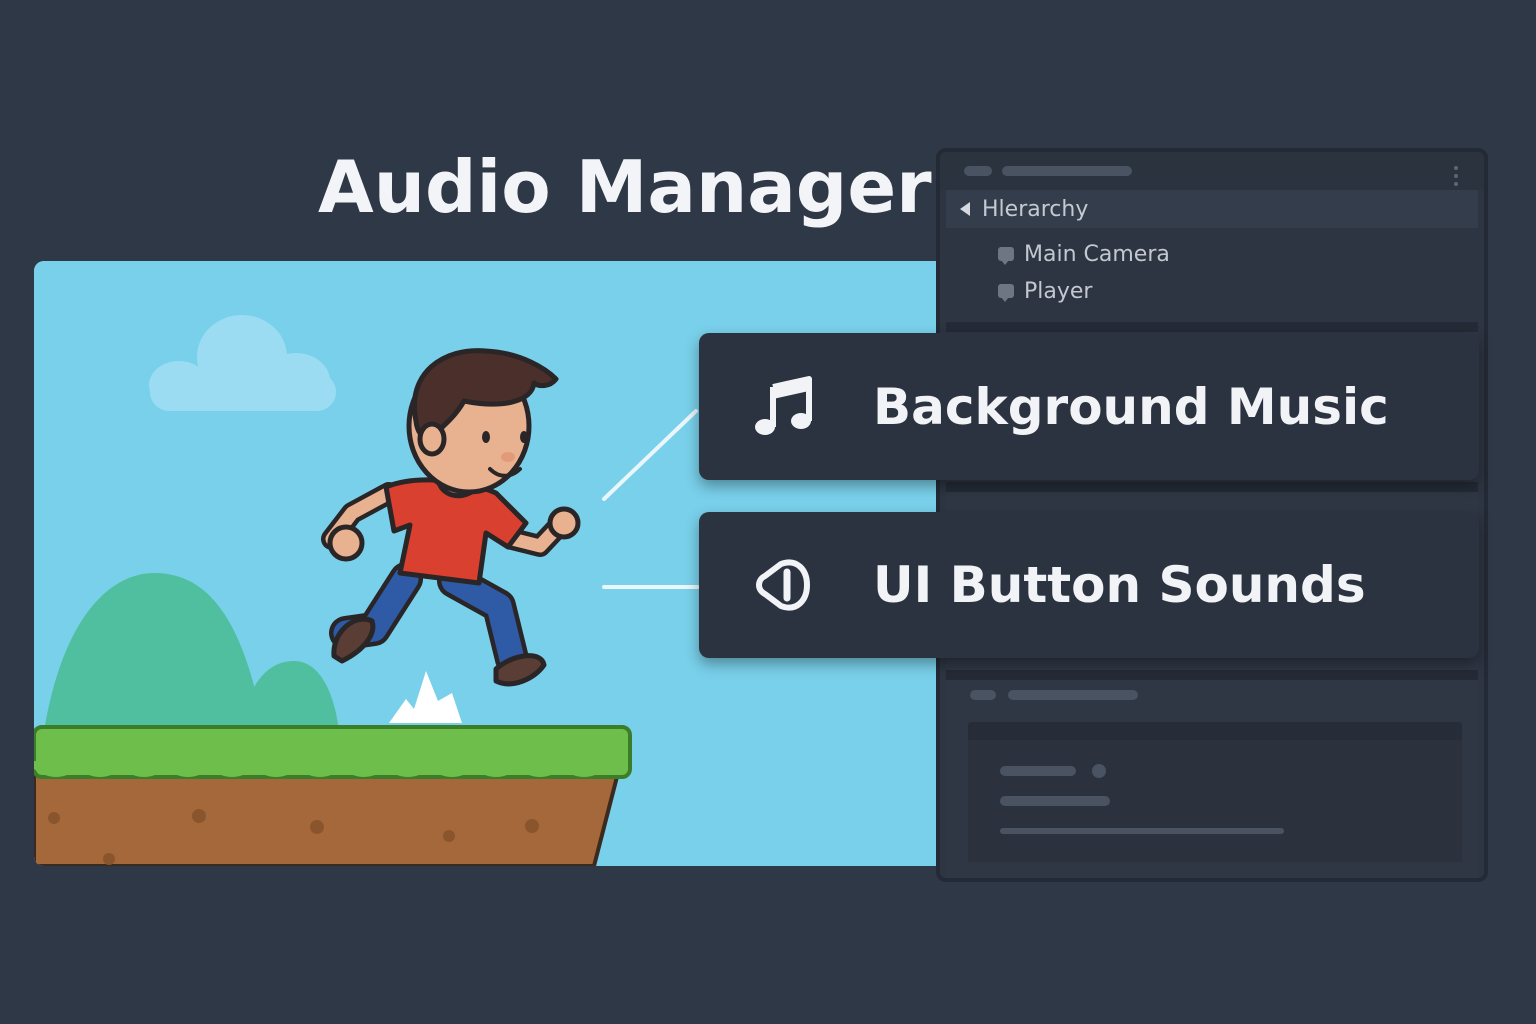 The image size is (1536, 1024). What do you see at coordinates (1131, 406) in the screenshot?
I see `background-music-label: Background Music` at bounding box center [1131, 406].